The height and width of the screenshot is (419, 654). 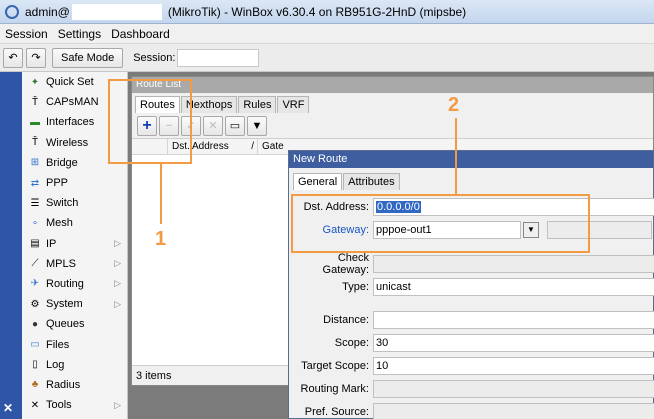 What do you see at coordinates (74, 183) in the screenshot?
I see `sidebar-item-ppp: ⇄ PPP` at bounding box center [74, 183].